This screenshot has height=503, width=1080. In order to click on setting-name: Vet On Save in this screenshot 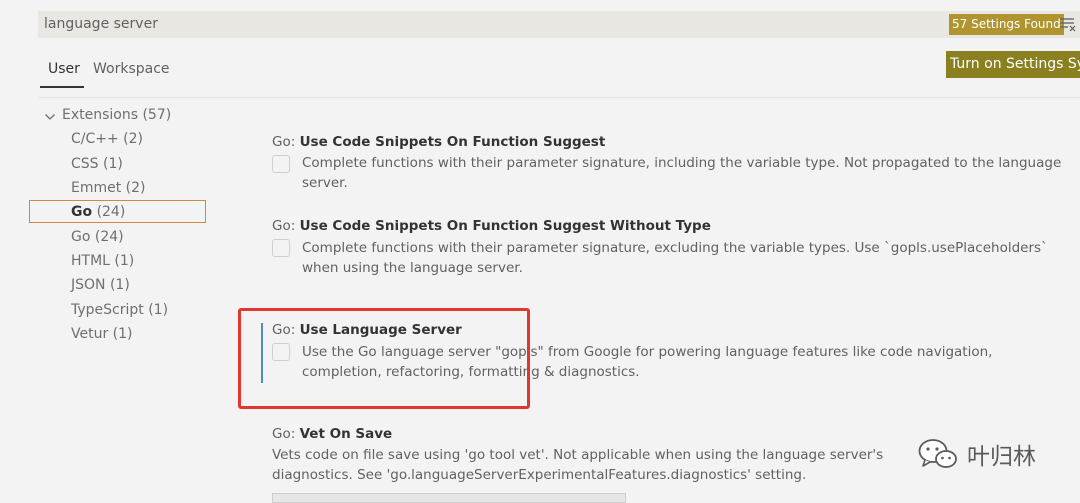, I will do `click(346, 434)`.